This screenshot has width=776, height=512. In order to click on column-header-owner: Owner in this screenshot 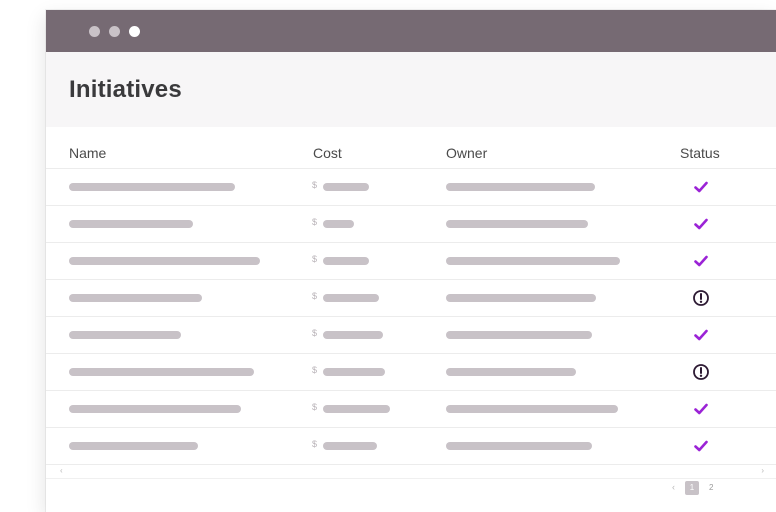, I will do `click(466, 153)`.